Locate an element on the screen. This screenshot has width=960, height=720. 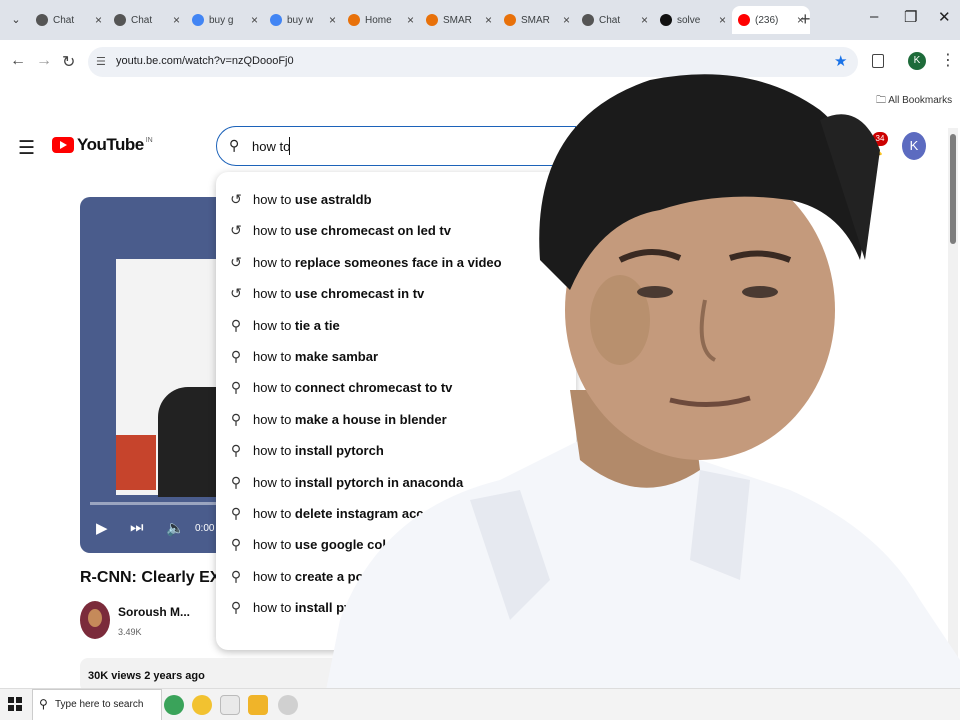
youtube-play-icon is located at coordinates (63, 145).